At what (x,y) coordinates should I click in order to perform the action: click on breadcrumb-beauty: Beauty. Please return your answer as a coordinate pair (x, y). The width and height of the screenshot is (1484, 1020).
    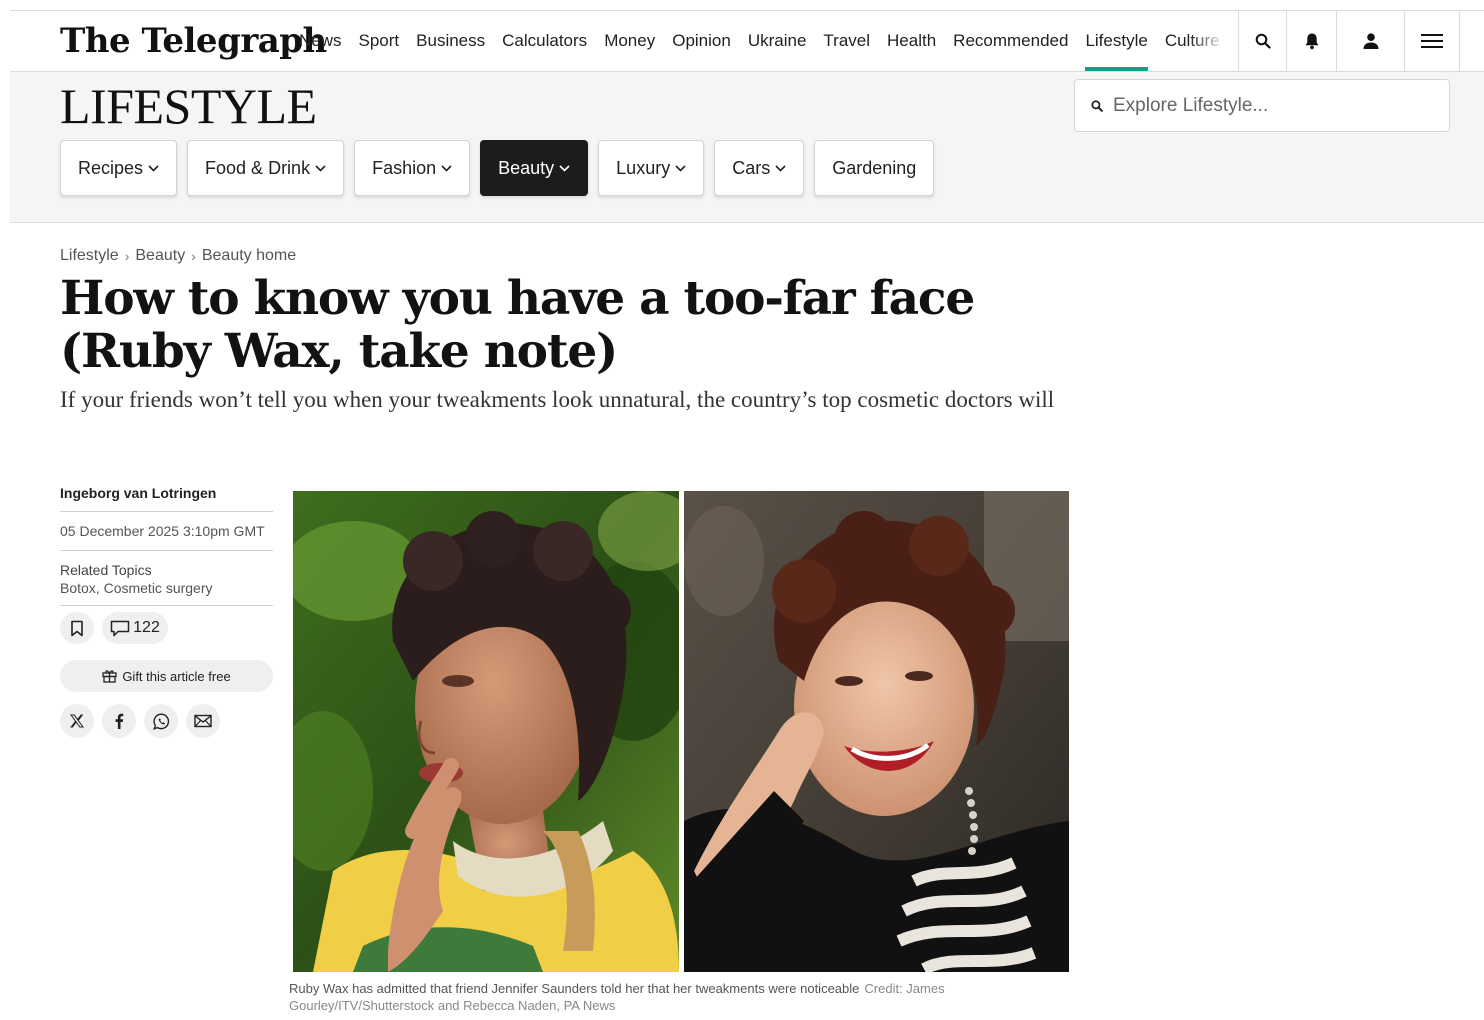
    Looking at the image, I should click on (160, 256).